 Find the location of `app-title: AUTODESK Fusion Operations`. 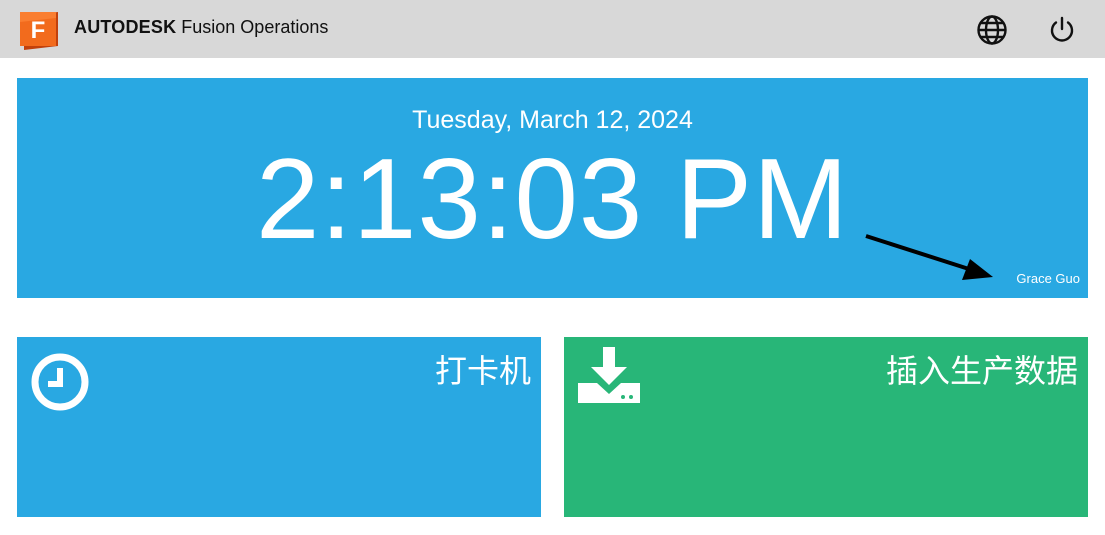

app-title: AUTODESK Fusion Operations is located at coordinates (201, 27).